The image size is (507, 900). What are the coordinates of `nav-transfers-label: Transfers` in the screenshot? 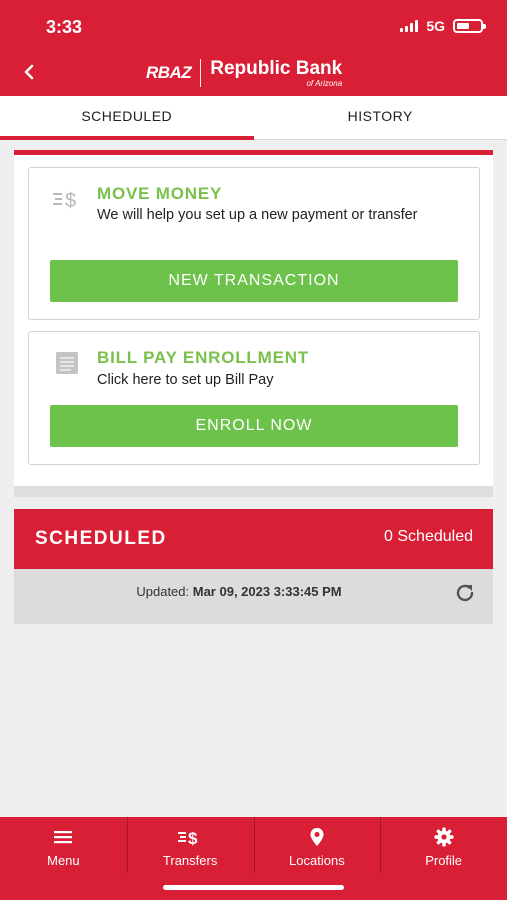 It's located at (190, 860).